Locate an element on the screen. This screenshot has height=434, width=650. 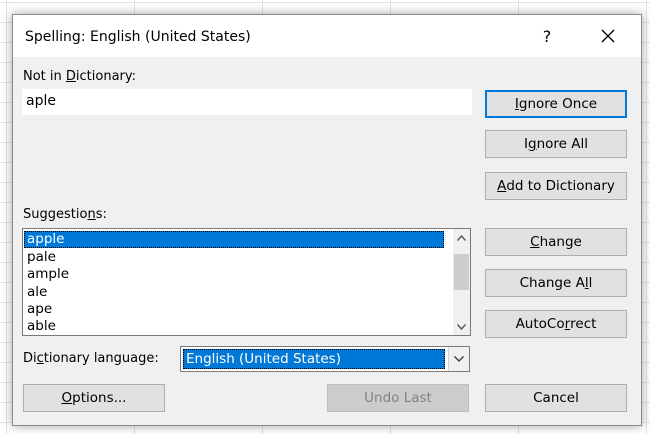
label-text: tionary language: is located at coordinates (101, 358).